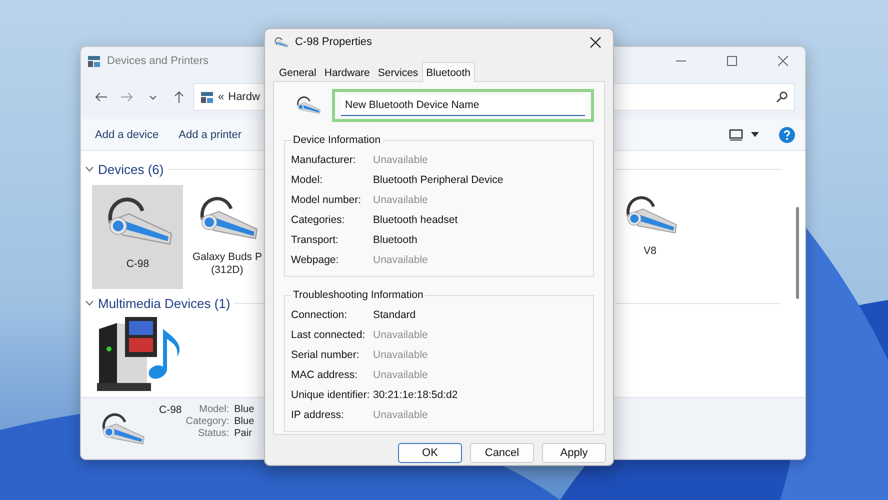  Describe the element at coordinates (127, 134) in the screenshot. I see `command-button: Add a device` at that location.